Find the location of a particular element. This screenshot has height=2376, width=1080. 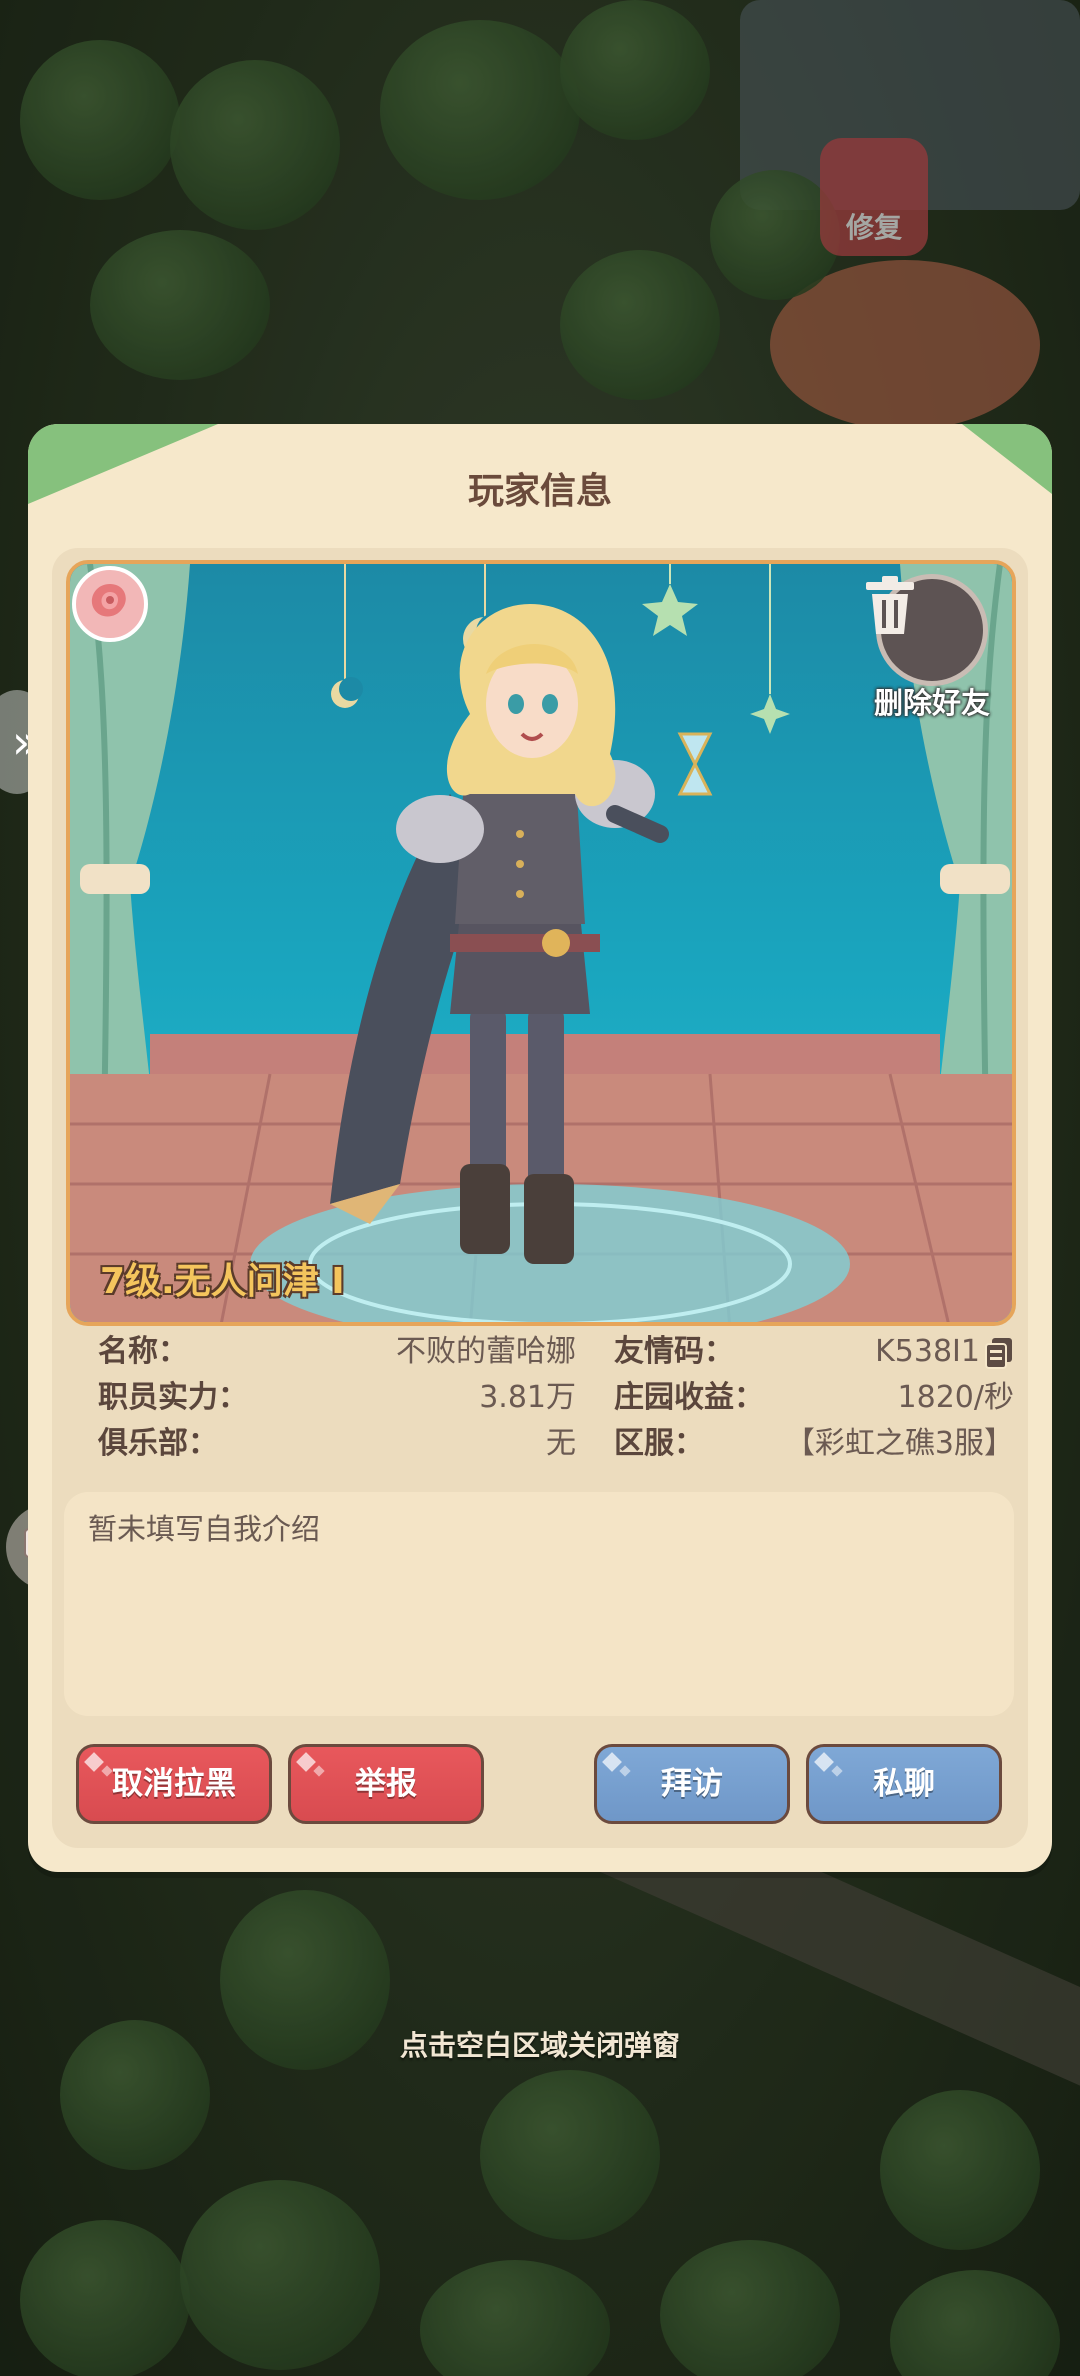

report-label: 举报 is located at coordinates (386, 1784).